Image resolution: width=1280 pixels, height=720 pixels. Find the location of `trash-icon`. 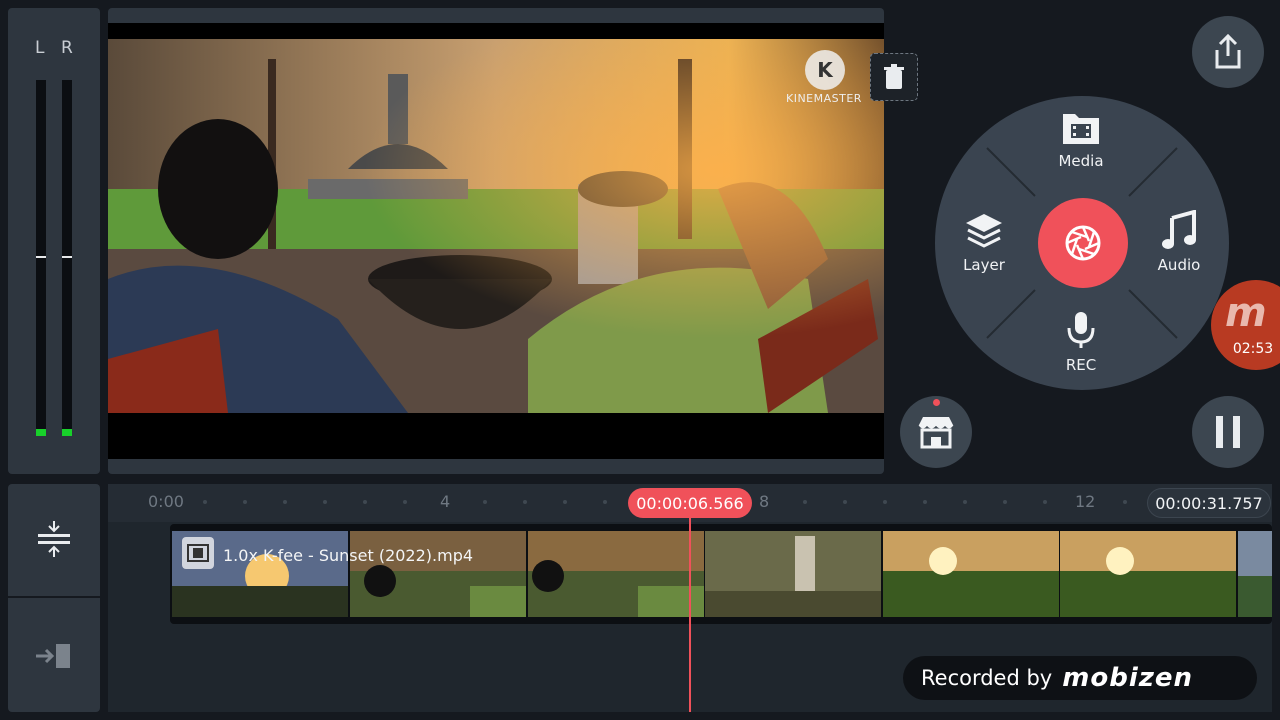

trash-icon is located at coordinates (894, 76).